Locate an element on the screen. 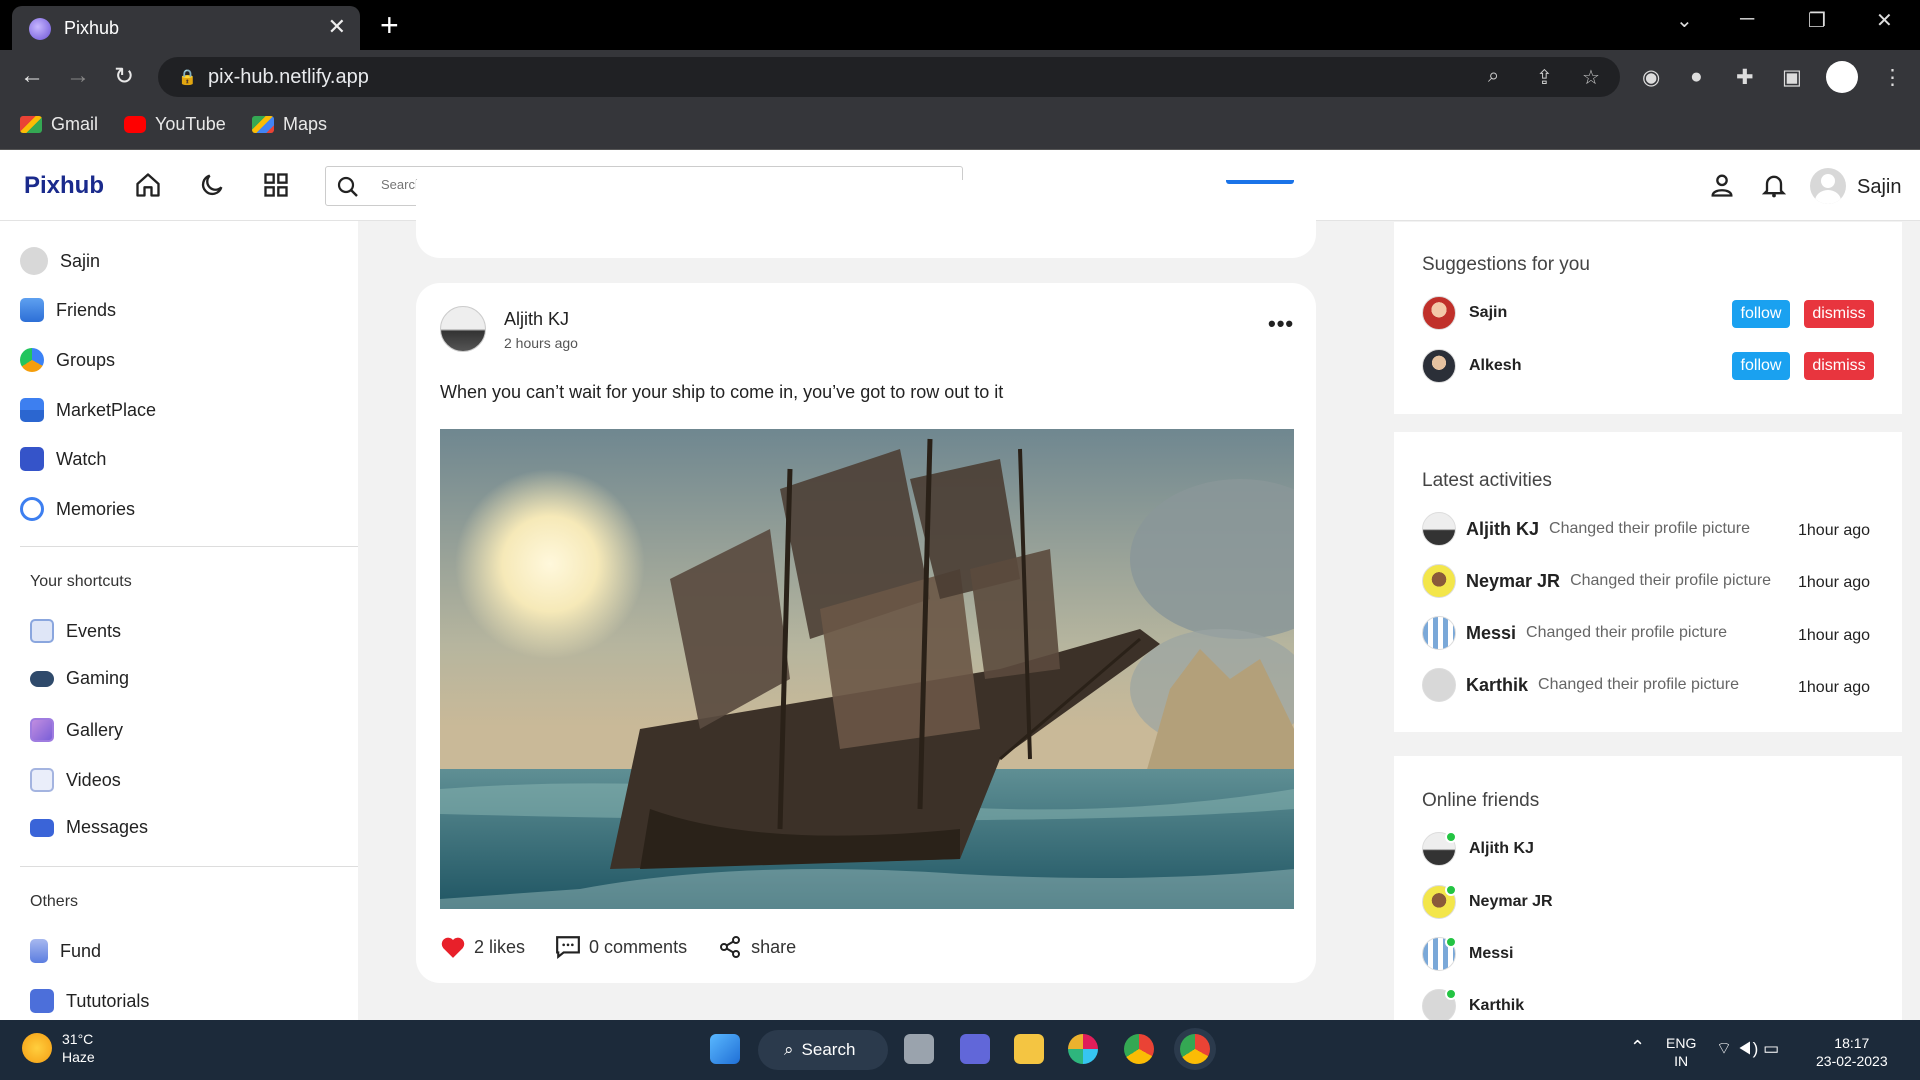 This screenshot has height=1080, width=1920. file-explorer-icon is located at coordinates (1029, 1049).